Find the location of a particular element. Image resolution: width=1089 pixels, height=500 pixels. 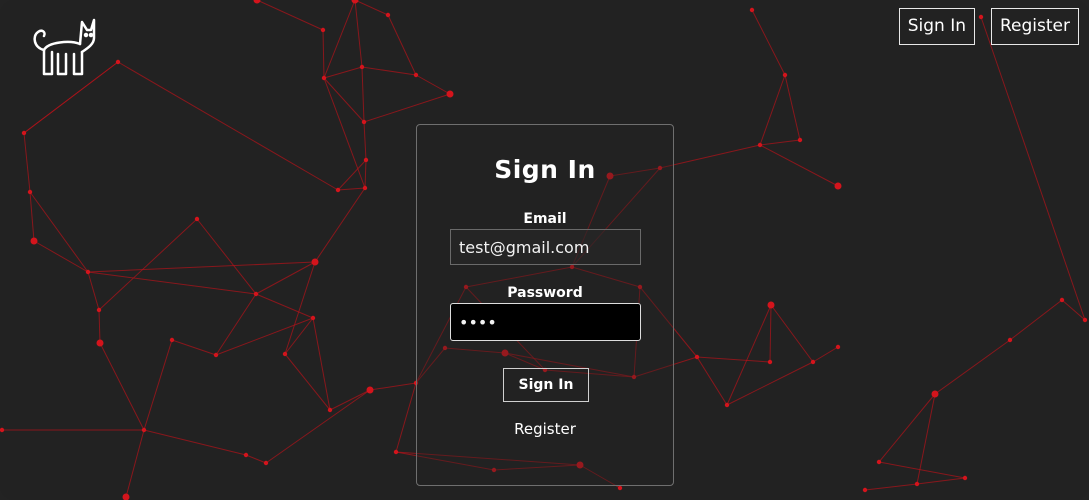

nav-register-button: Register is located at coordinates (1035, 26).